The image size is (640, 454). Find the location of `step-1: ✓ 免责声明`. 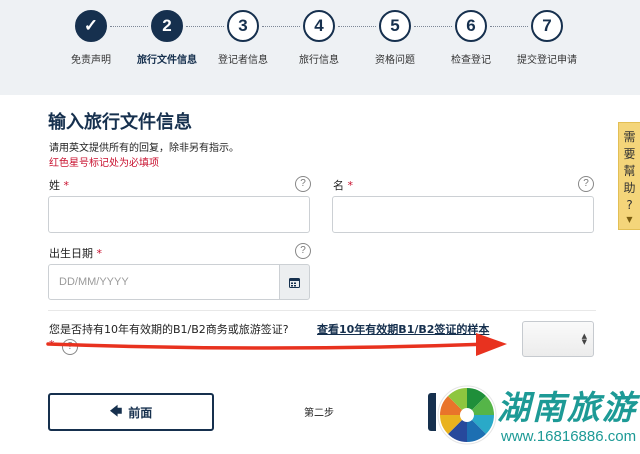

step-1: ✓ 免责声明 is located at coordinates (91, 38).